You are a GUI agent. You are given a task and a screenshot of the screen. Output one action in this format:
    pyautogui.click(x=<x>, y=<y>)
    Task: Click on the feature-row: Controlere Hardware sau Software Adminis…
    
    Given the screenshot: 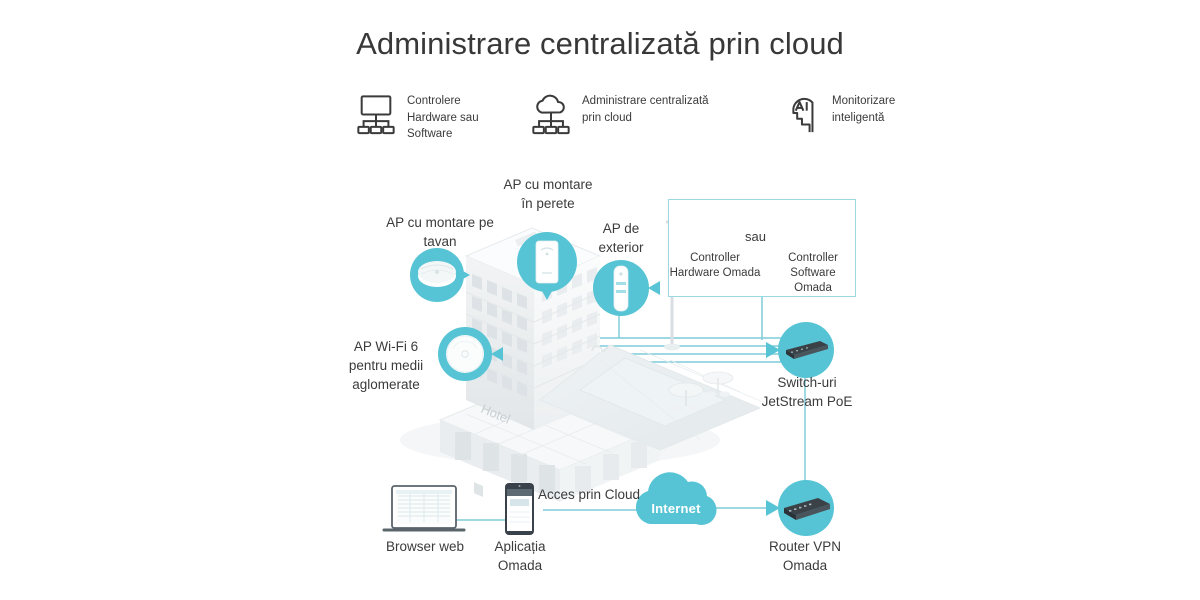 What is the action you would take?
    pyautogui.click(x=657, y=117)
    